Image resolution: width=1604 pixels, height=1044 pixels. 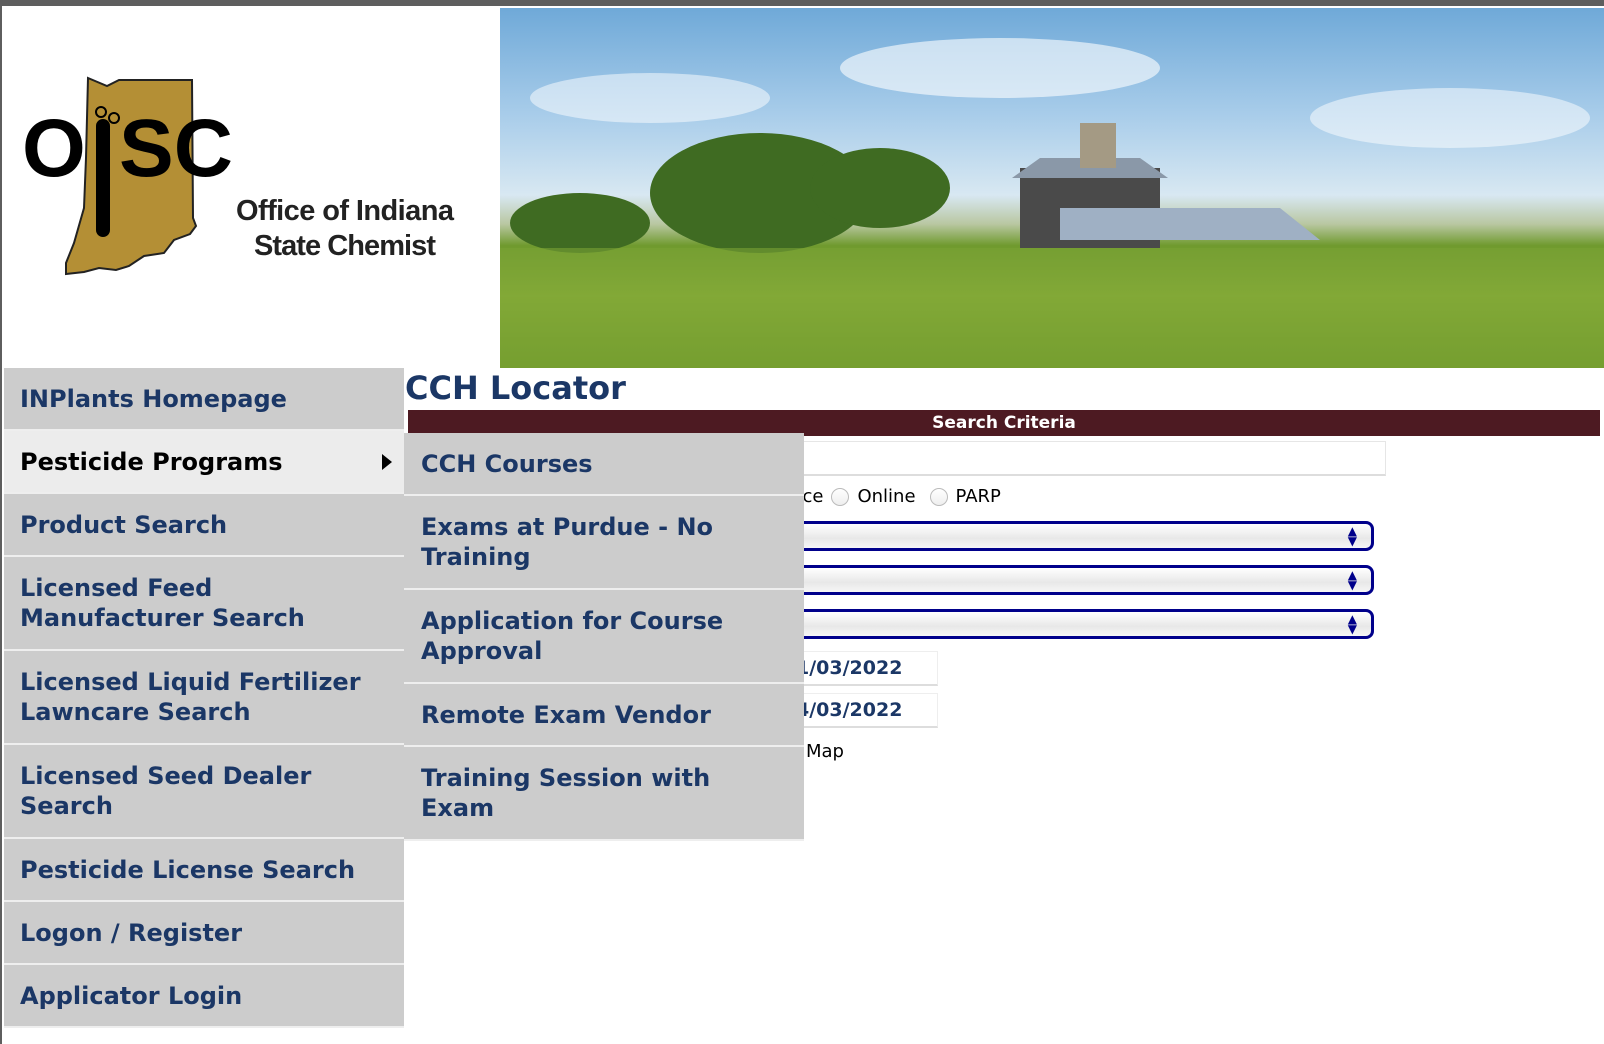 What do you see at coordinates (54, 148) in the screenshot?
I see `svg-text: O` at bounding box center [54, 148].